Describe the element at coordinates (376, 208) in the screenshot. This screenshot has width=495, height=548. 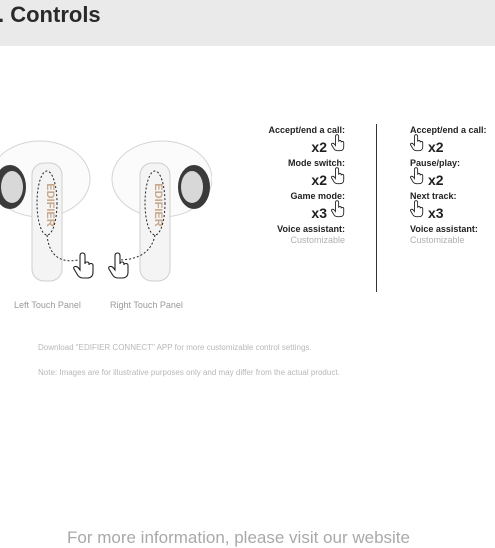
I see `column-divider` at that location.